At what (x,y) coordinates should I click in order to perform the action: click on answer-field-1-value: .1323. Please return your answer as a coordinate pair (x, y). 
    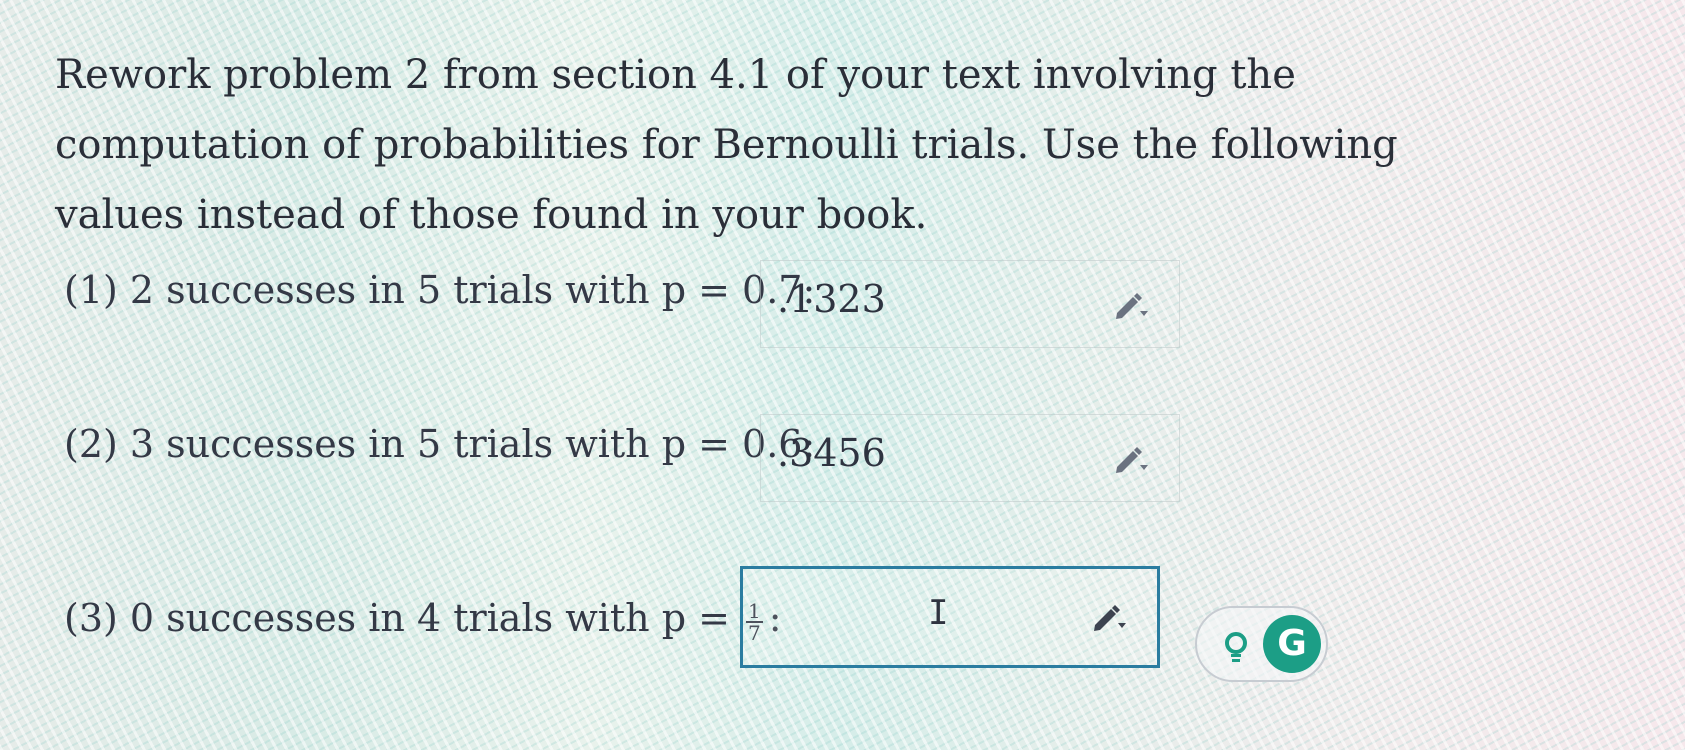
    Looking at the image, I should click on (831, 299).